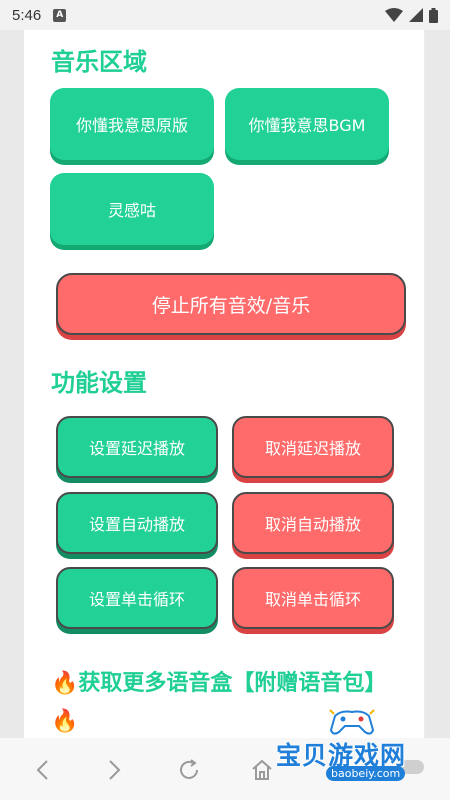 This screenshot has width=450, height=800. What do you see at coordinates (416, 15) in the screenshot?
I see `signal-icon` at bounding box center [416, 15].